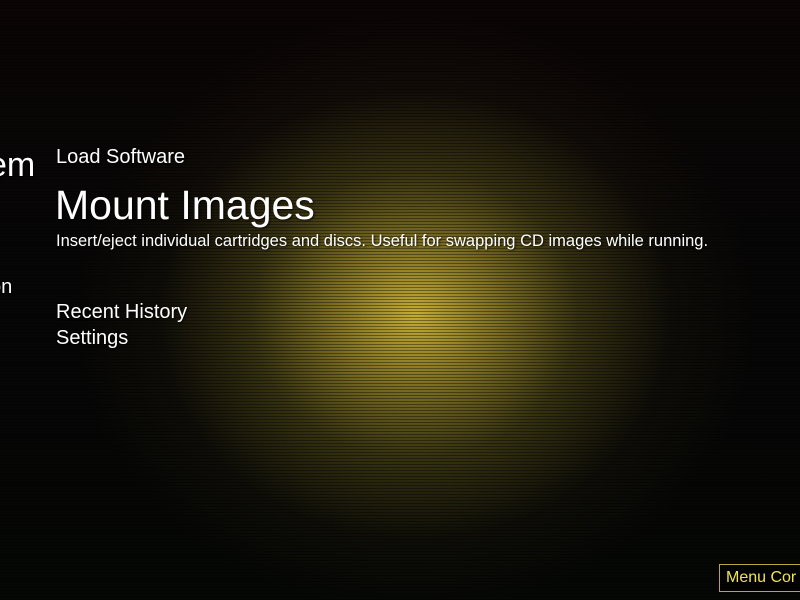 This screenshot has height=600, width=800. What do you see at coordinates (92, 338) in the screenshot?
I see `menu-item-settings: Settings` at bounding box center [92, 338].